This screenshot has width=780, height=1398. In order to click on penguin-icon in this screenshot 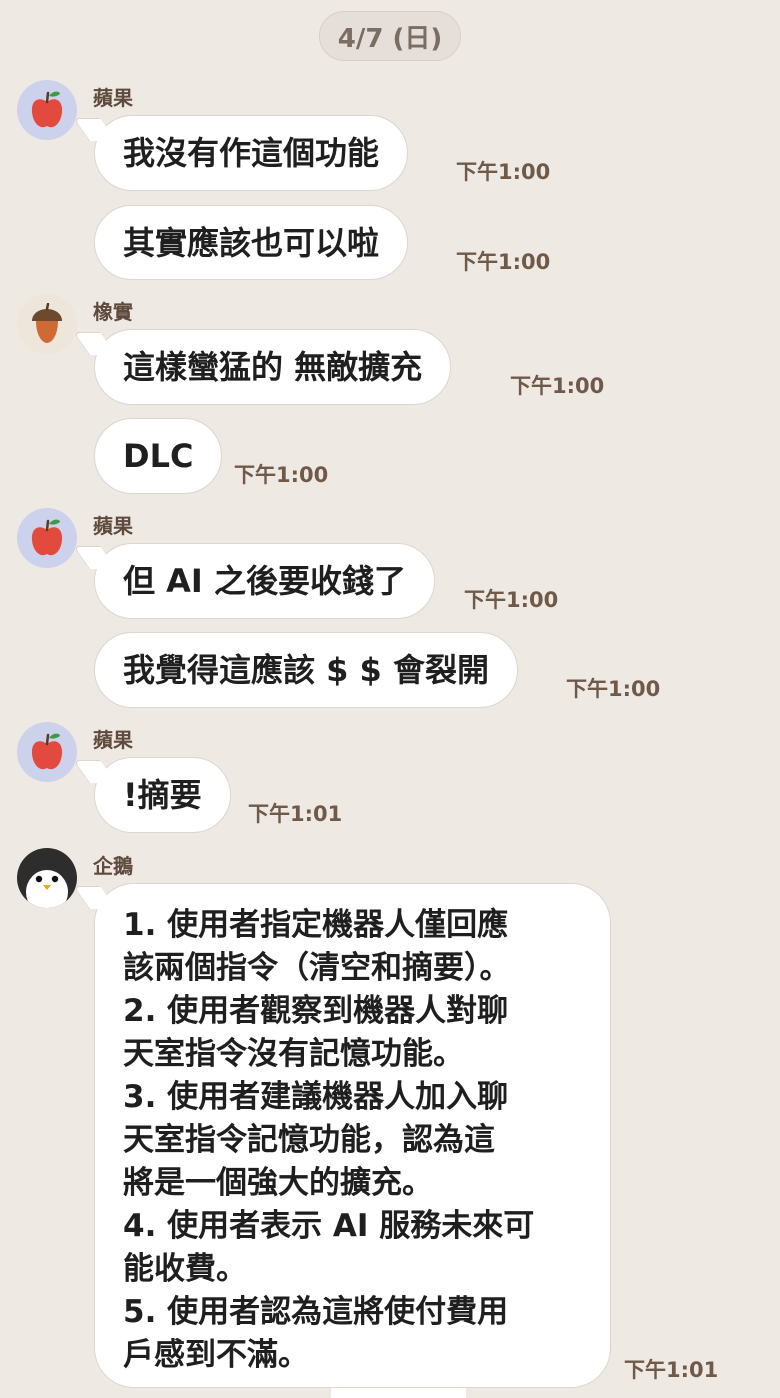, I will do `click(47, 889)`.